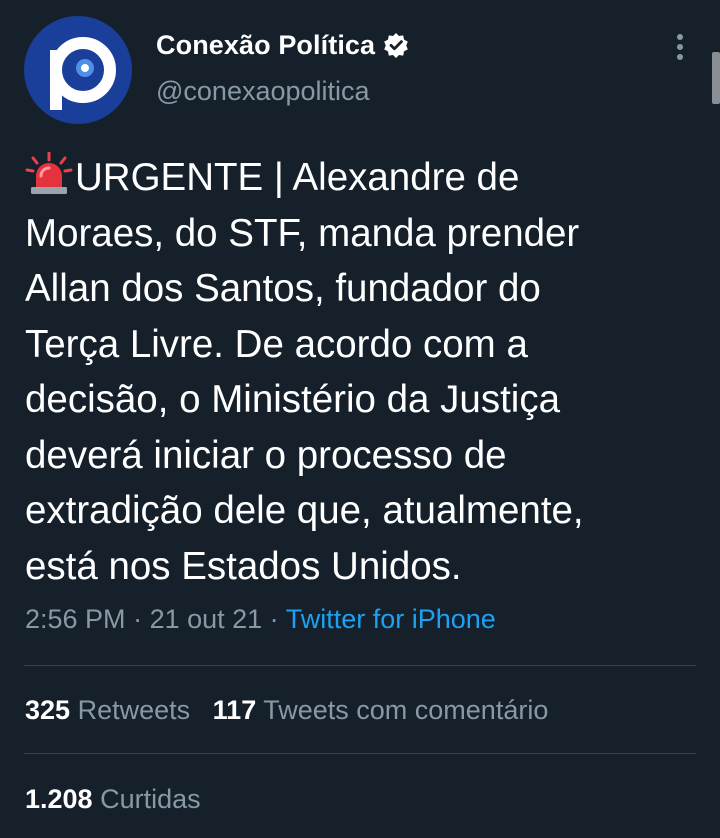  Describe the element at coordinates (150, 799) in the screenshot. I see `likes-label: Curtidas` at that location.